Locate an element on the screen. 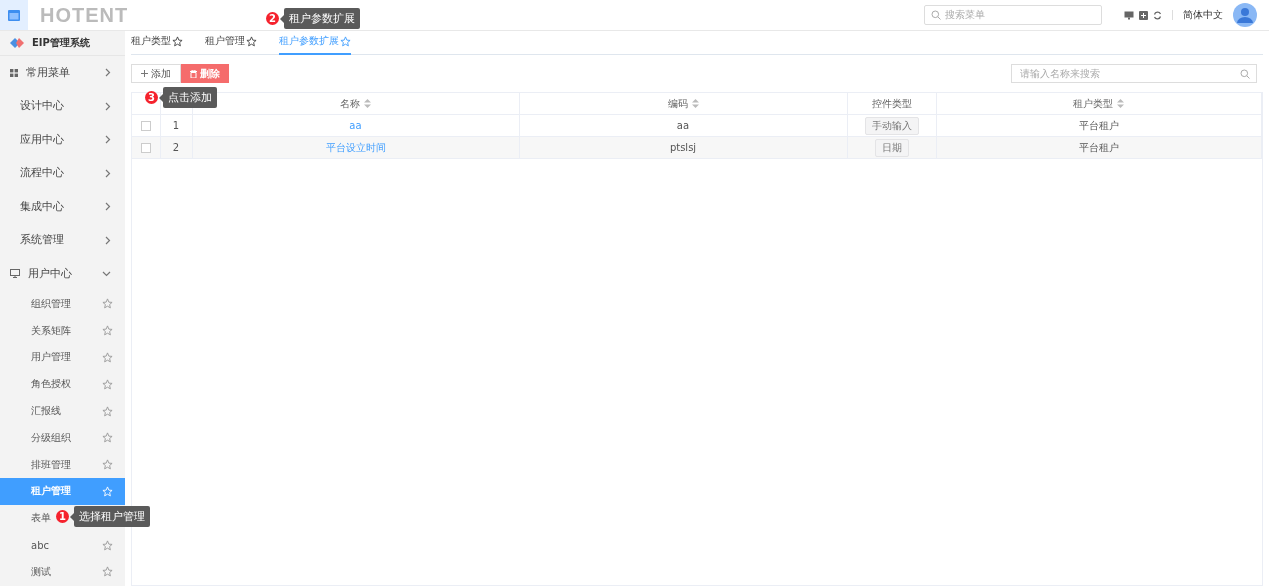 This screenshot has width=1269, height=586. plus-icon is located at coordinates (144, 73).